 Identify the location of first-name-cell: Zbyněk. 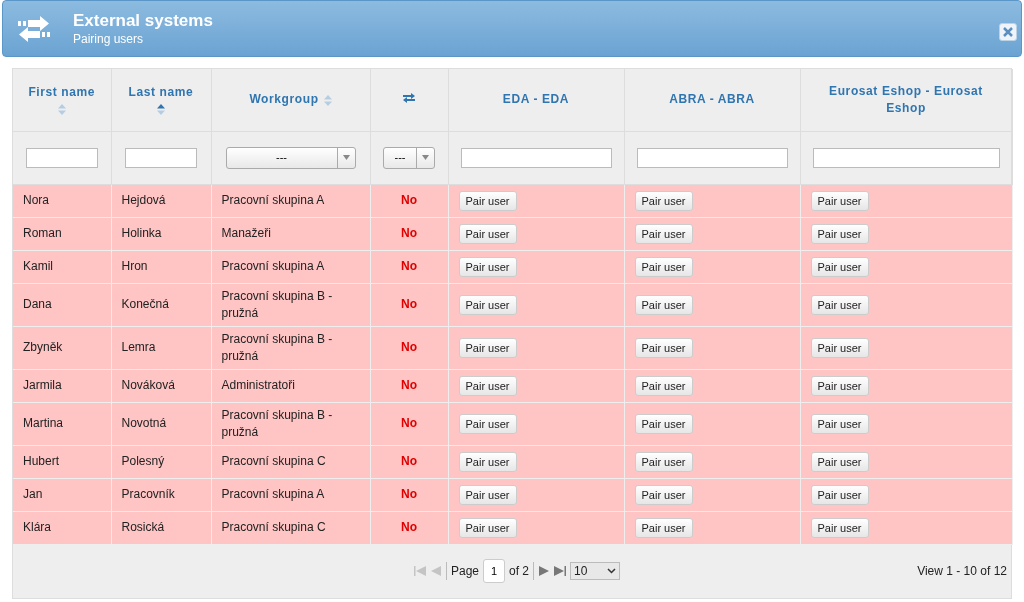
(62, 347).